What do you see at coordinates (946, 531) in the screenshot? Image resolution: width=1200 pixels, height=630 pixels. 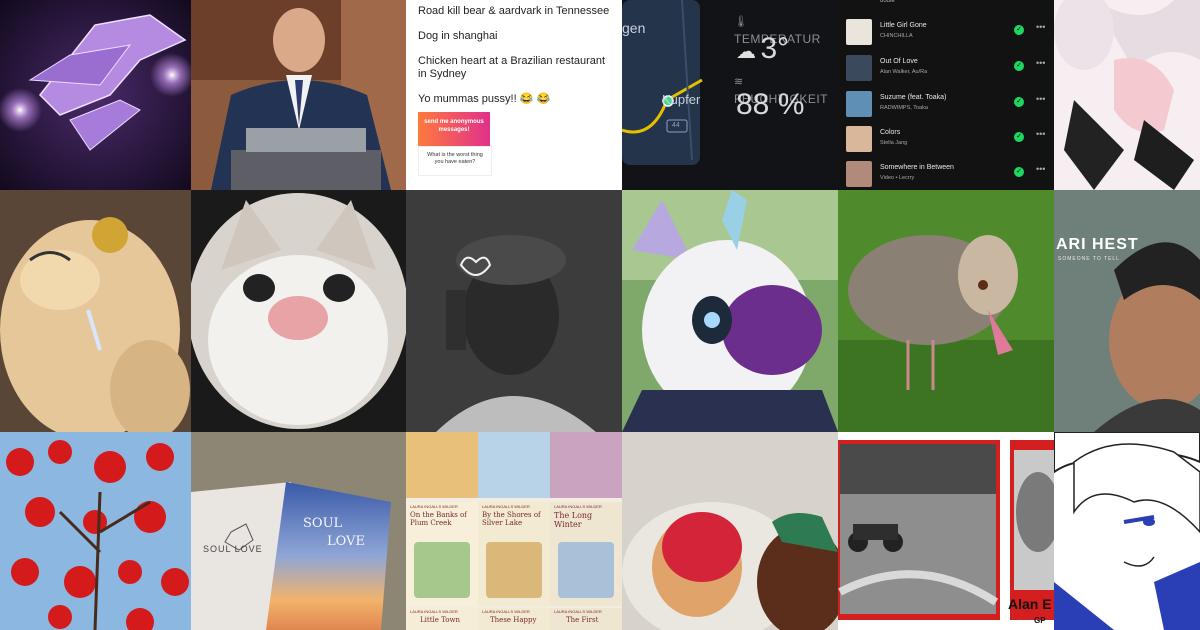 I see `race-poster: Alan E GP` at bounding box center [946, 531].